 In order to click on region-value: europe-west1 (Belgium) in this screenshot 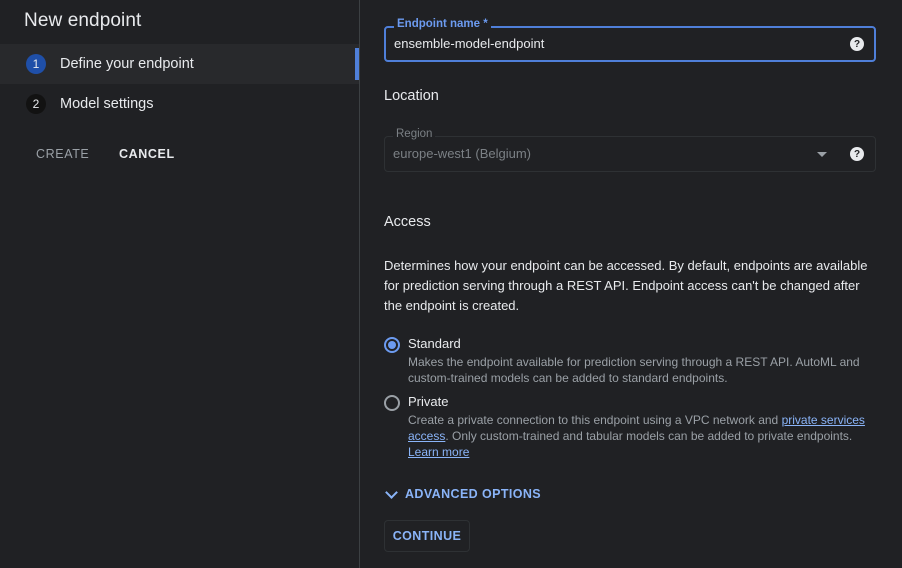, I will do `click(462, 153)`.